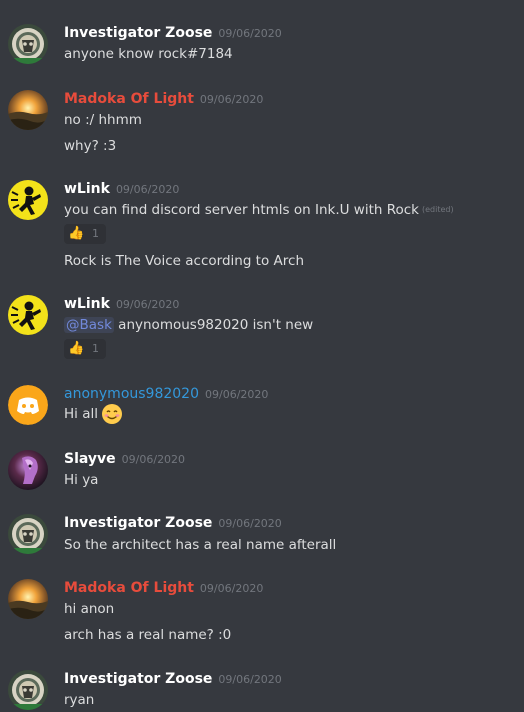 This screenshot has width=524, height=712. I want to click on smiling-face-icon, so click(112, 414).